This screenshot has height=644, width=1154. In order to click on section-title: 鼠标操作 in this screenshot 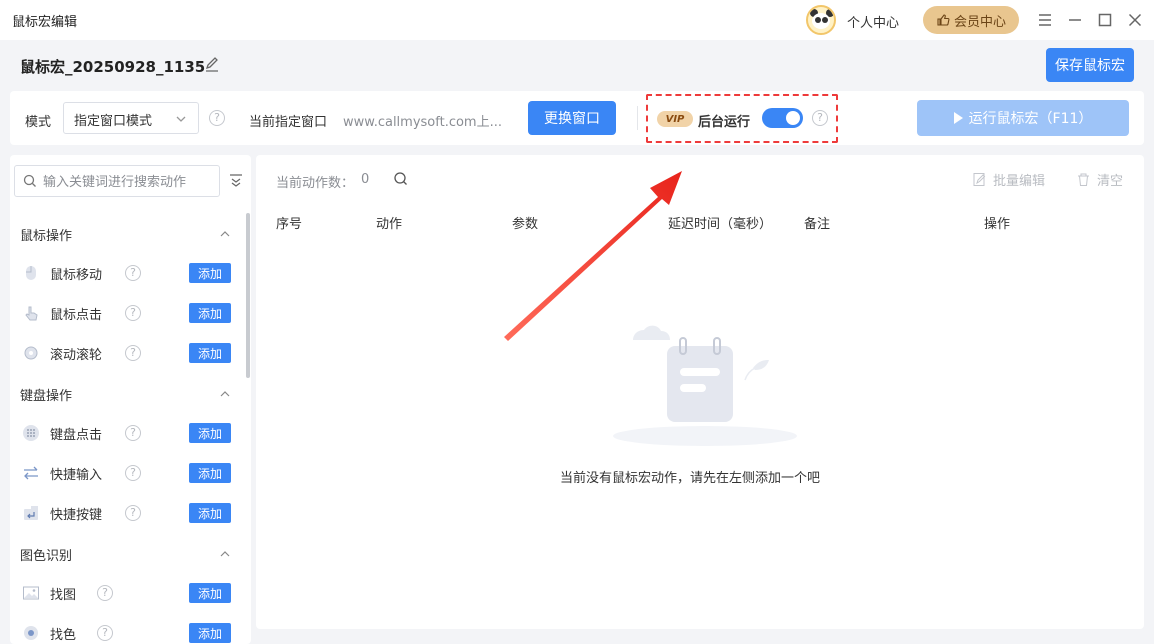, I will do `click(46, 236)`.